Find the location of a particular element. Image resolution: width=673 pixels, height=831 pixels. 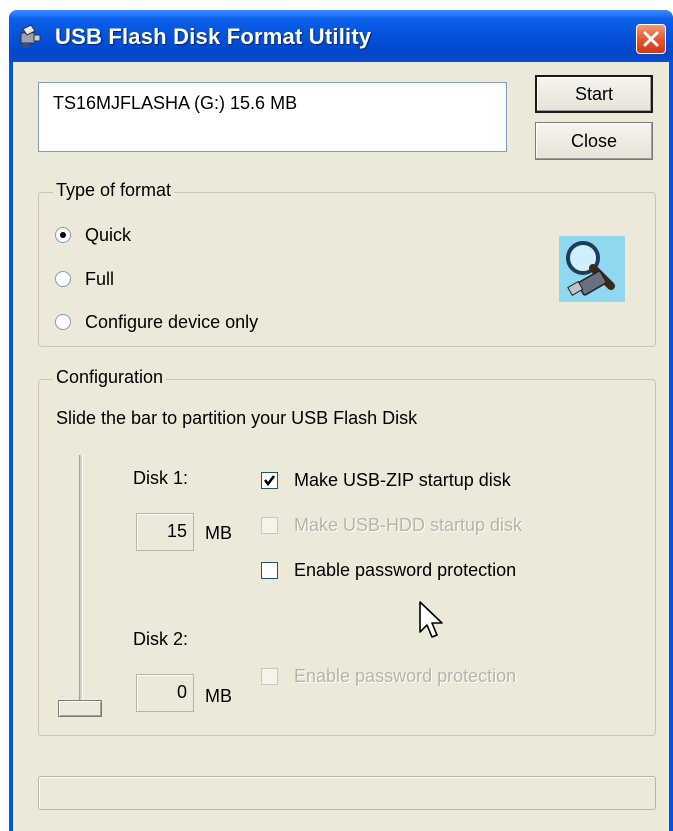

checkmark-icon is located at coordinates (269, 480).